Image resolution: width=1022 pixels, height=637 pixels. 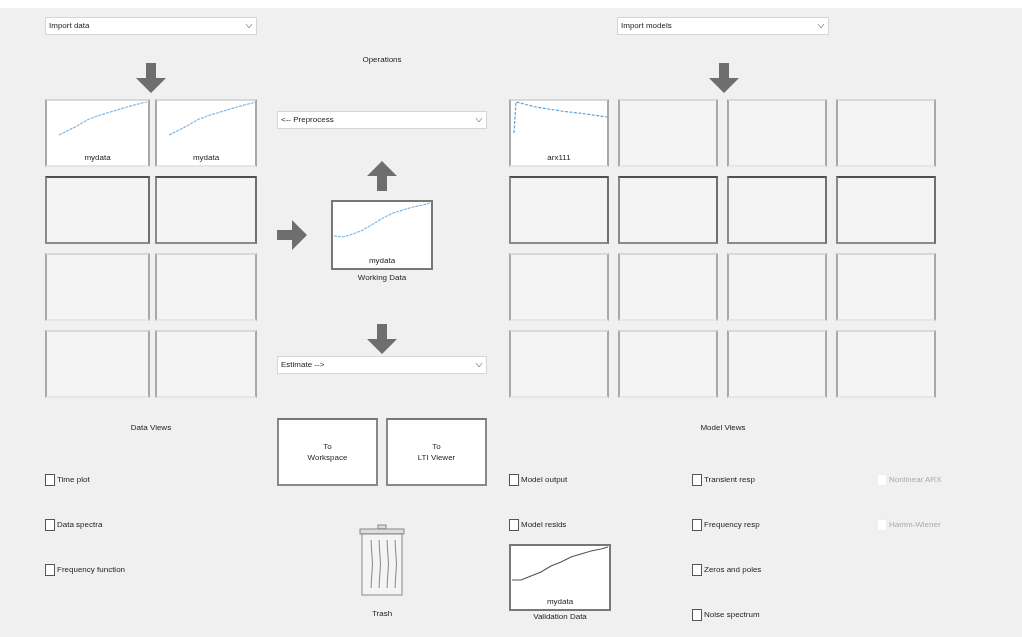 What do you see at coordinates (729, 480) in the screenshot?
I see `checkbox-label: Transient resp` at bounding box center [729, 480].